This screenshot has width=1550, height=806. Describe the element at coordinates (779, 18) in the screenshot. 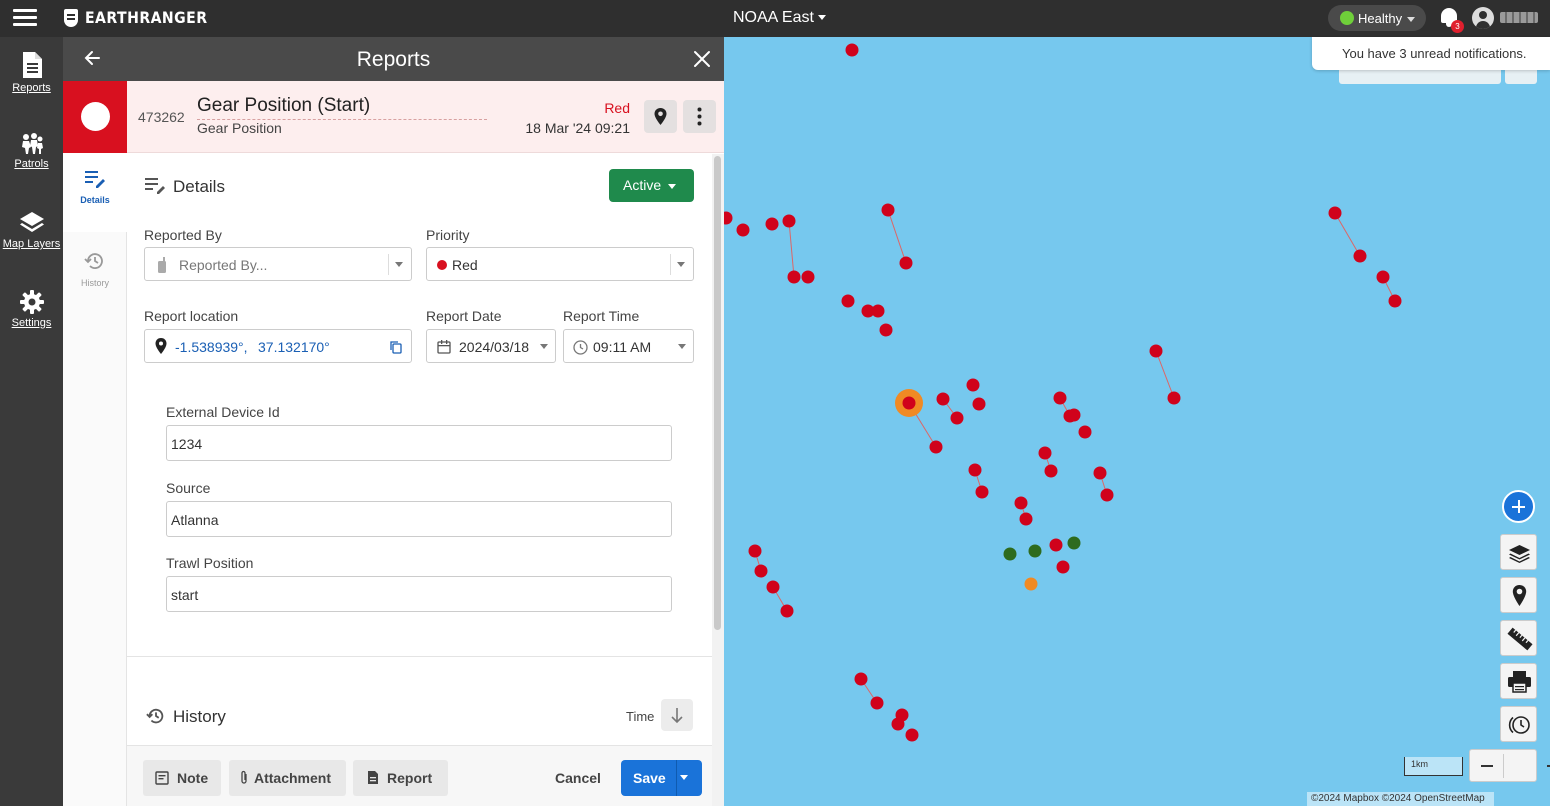

I see `map-selector: NOAA East` at that location.